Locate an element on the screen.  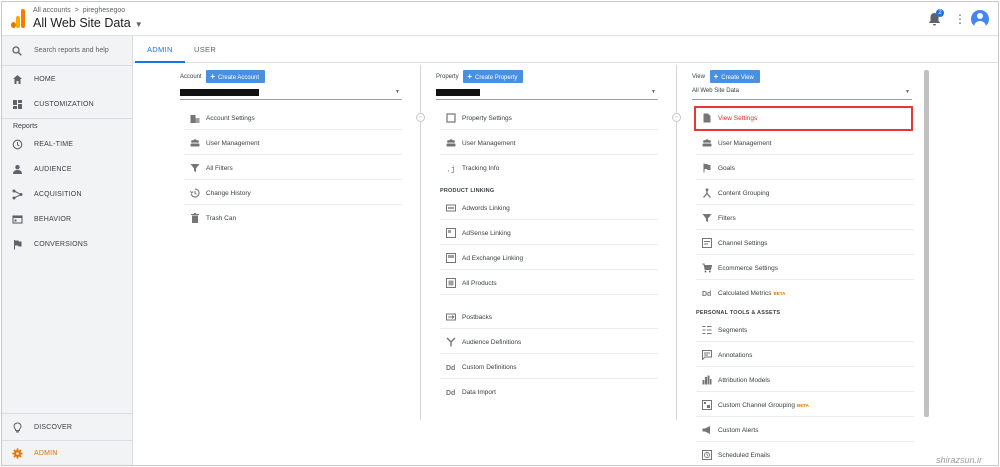
change-history-item: Change History is located at coordinates (293, 193).